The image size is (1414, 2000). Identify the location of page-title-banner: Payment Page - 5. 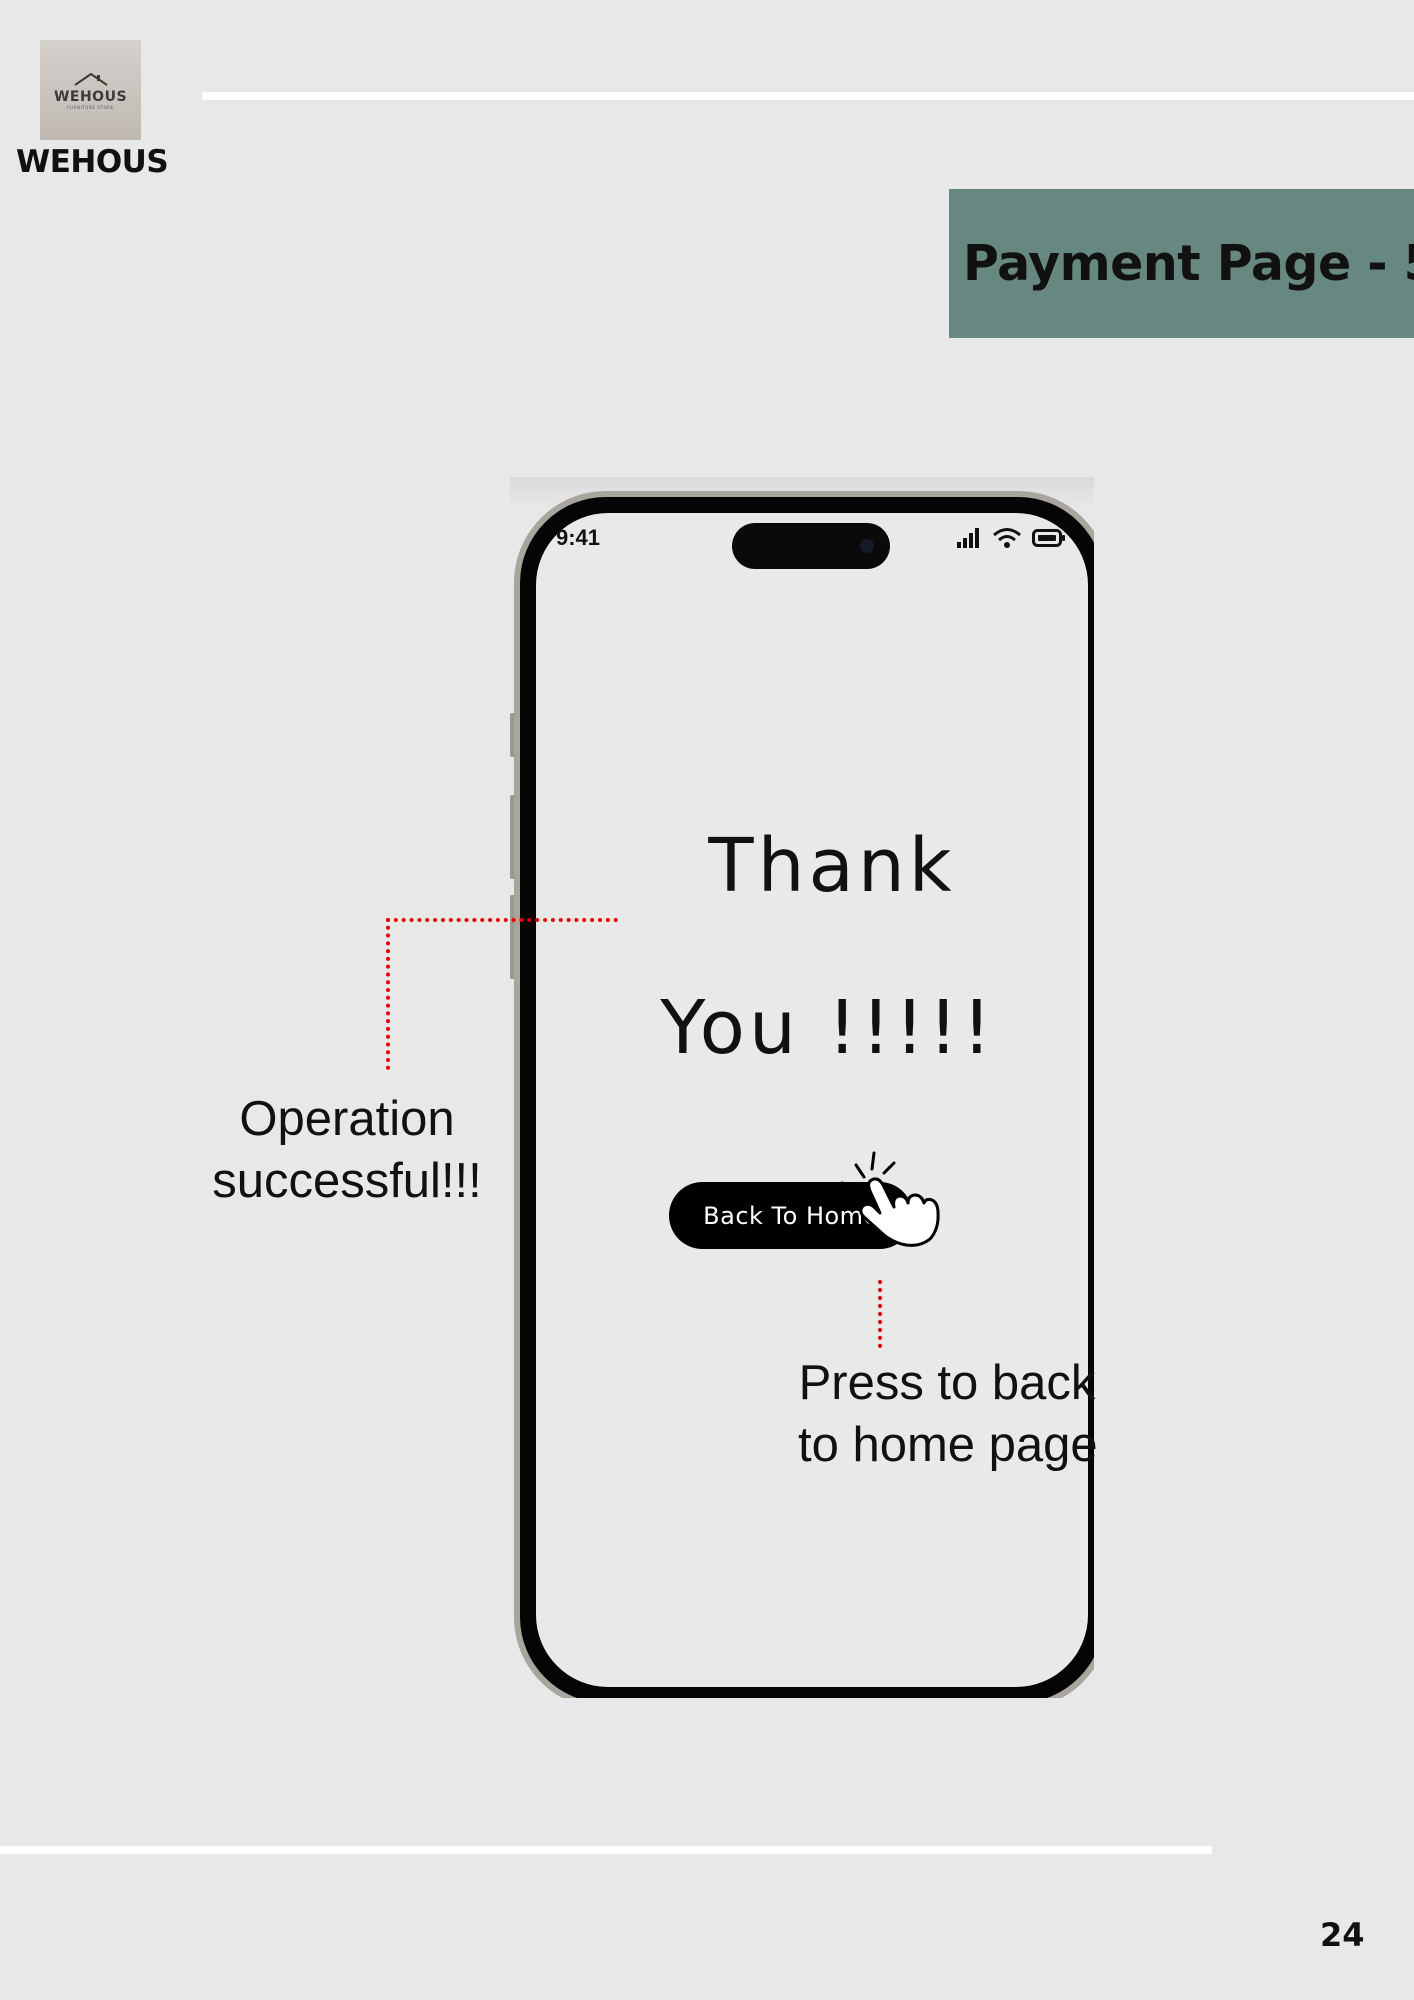
(1181, 263).